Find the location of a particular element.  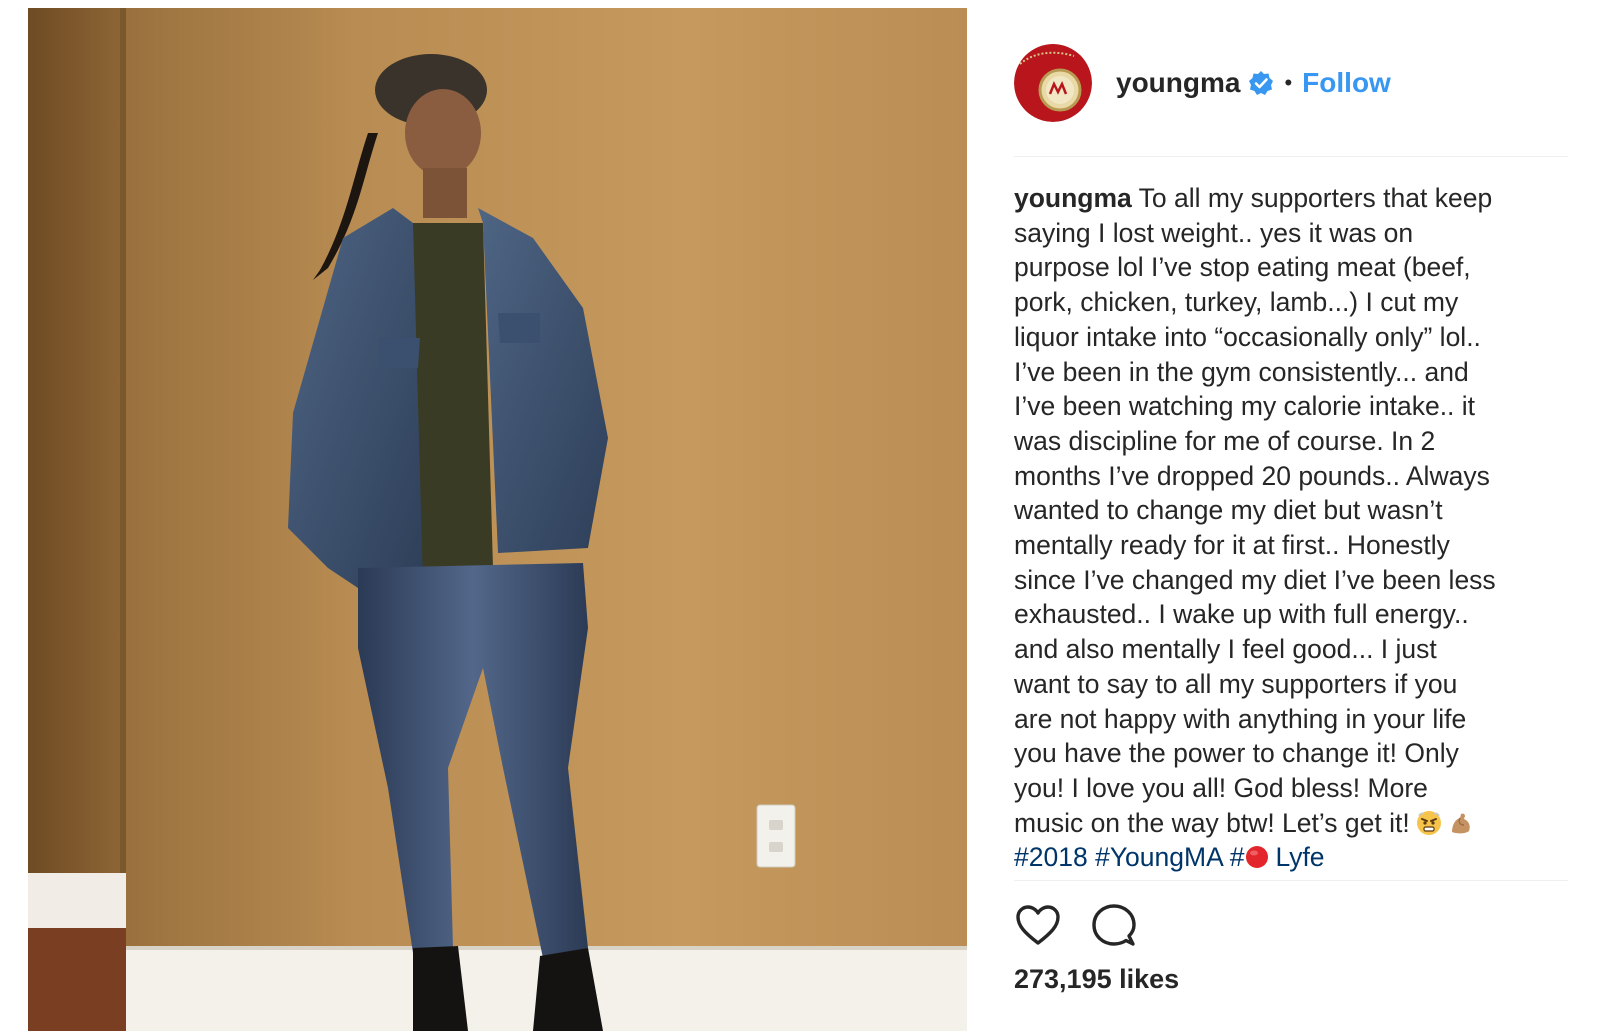

caption-line: pork, chicken, turkey, lamb...) I cut my is located at coordinates (1236, 302).